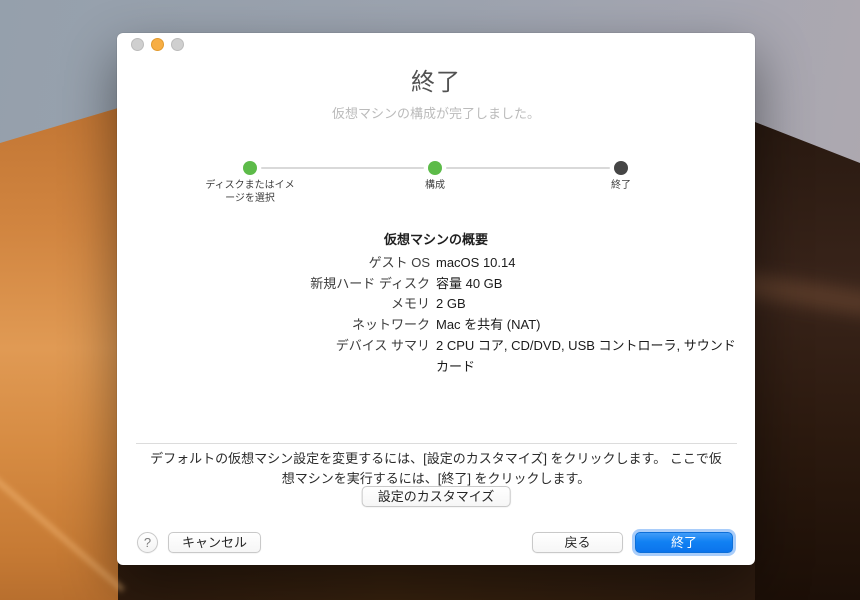  I want to click on summary-row-memory: メモリ 2 GB, so click(436, 304).